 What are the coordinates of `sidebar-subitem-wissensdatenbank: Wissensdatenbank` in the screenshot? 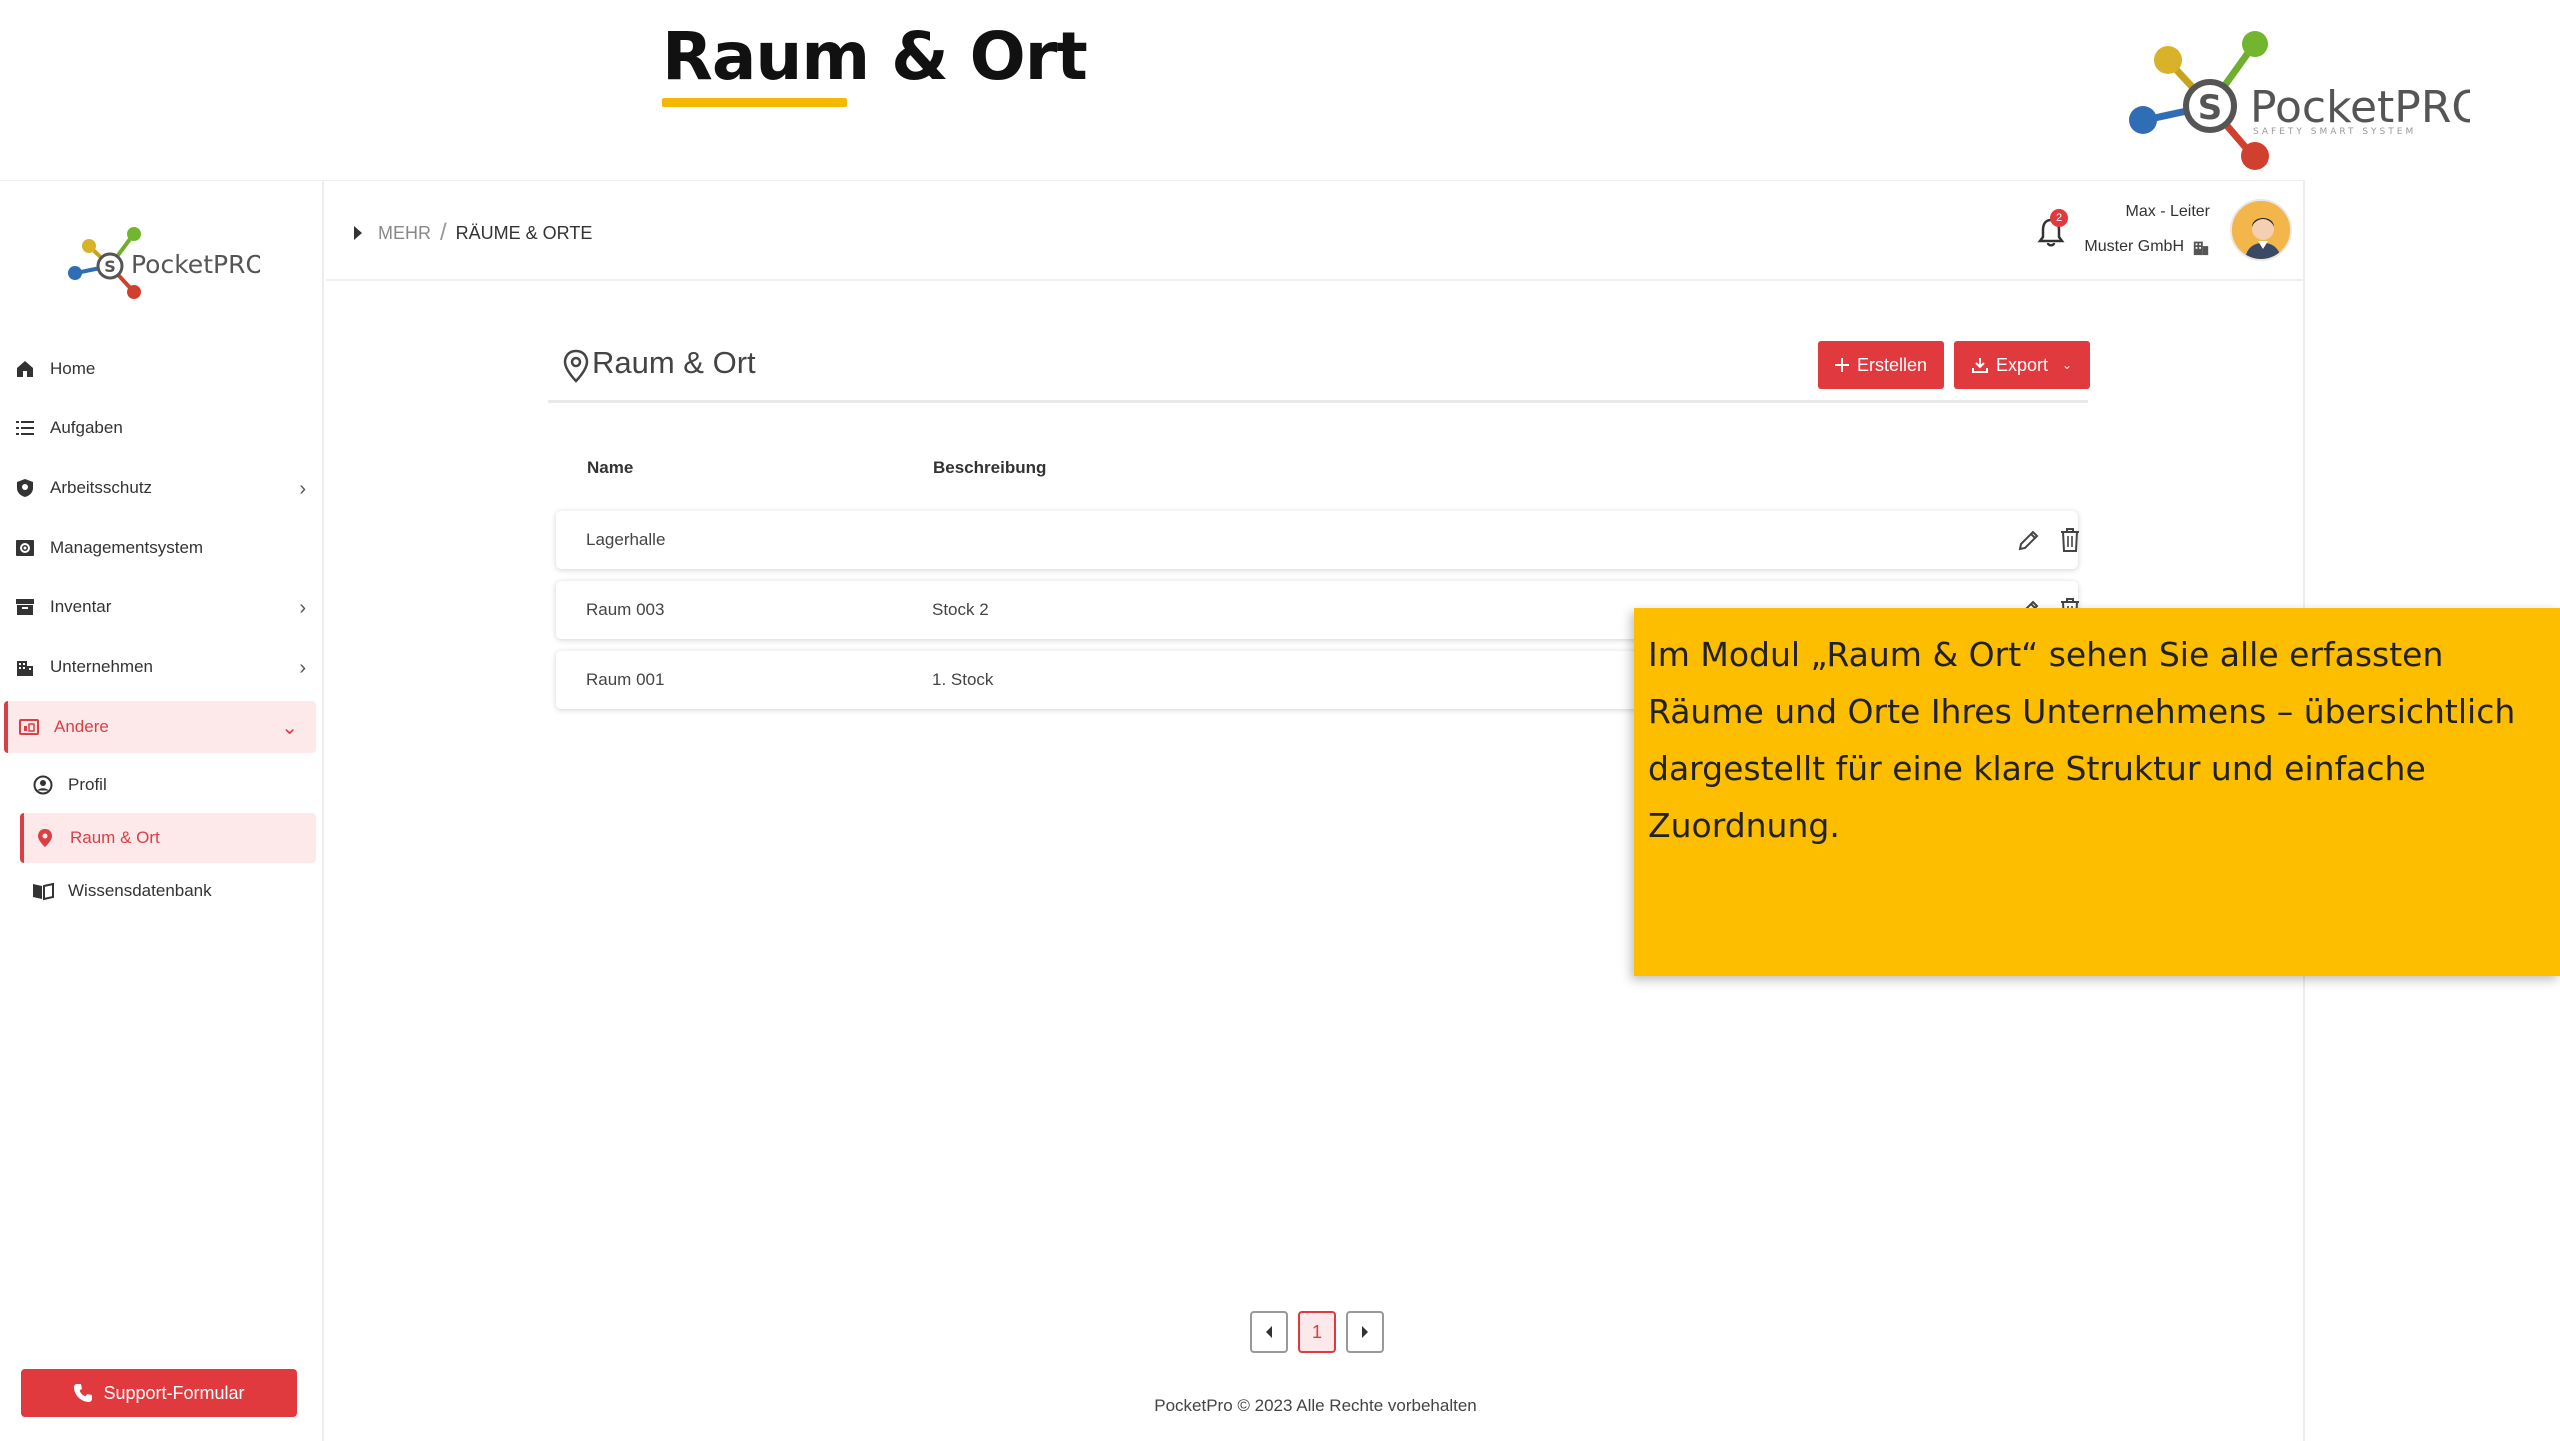 It's located at (162, 891).